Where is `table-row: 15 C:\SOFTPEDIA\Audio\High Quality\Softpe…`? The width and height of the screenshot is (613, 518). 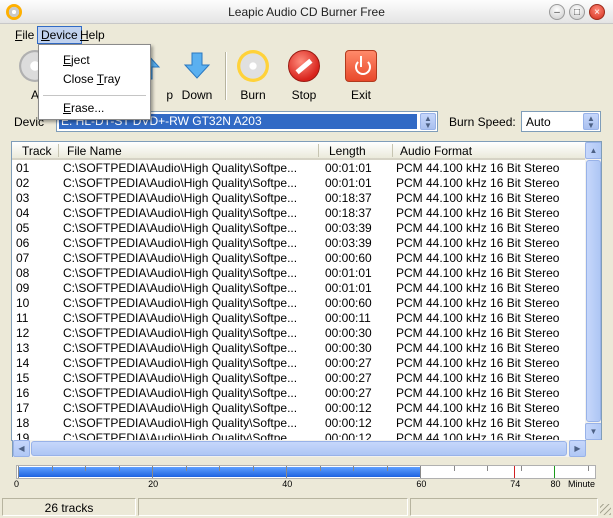 table-row: 15 C:\SOFTPEDIA\Audio\High Quality\Softpe… is located at coordinates (298, 378).